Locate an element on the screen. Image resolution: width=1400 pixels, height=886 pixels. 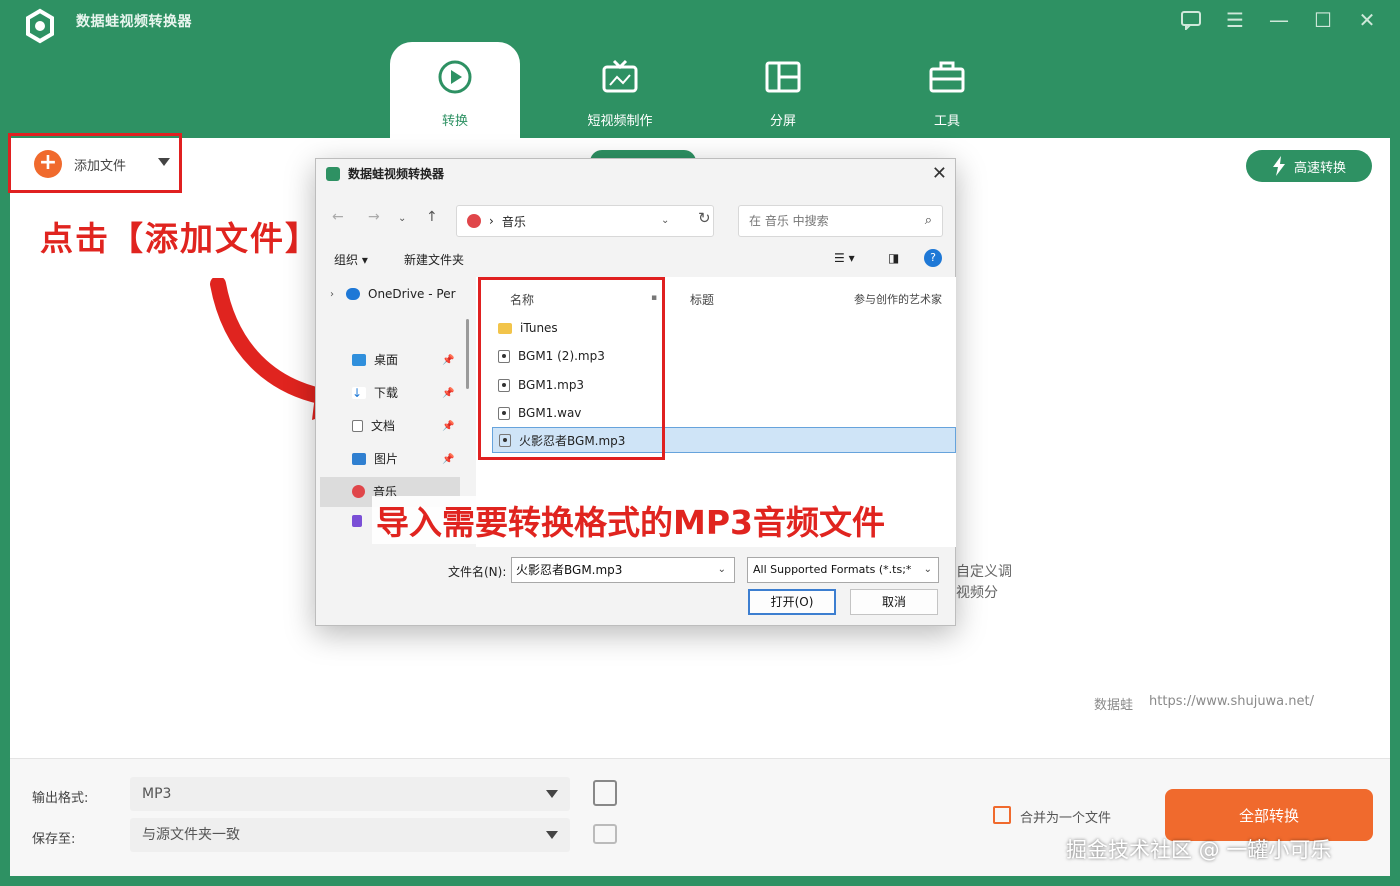
filename-input: 火影忍者BGM.mp3 ⌄ is located at coordinates (623, 570).